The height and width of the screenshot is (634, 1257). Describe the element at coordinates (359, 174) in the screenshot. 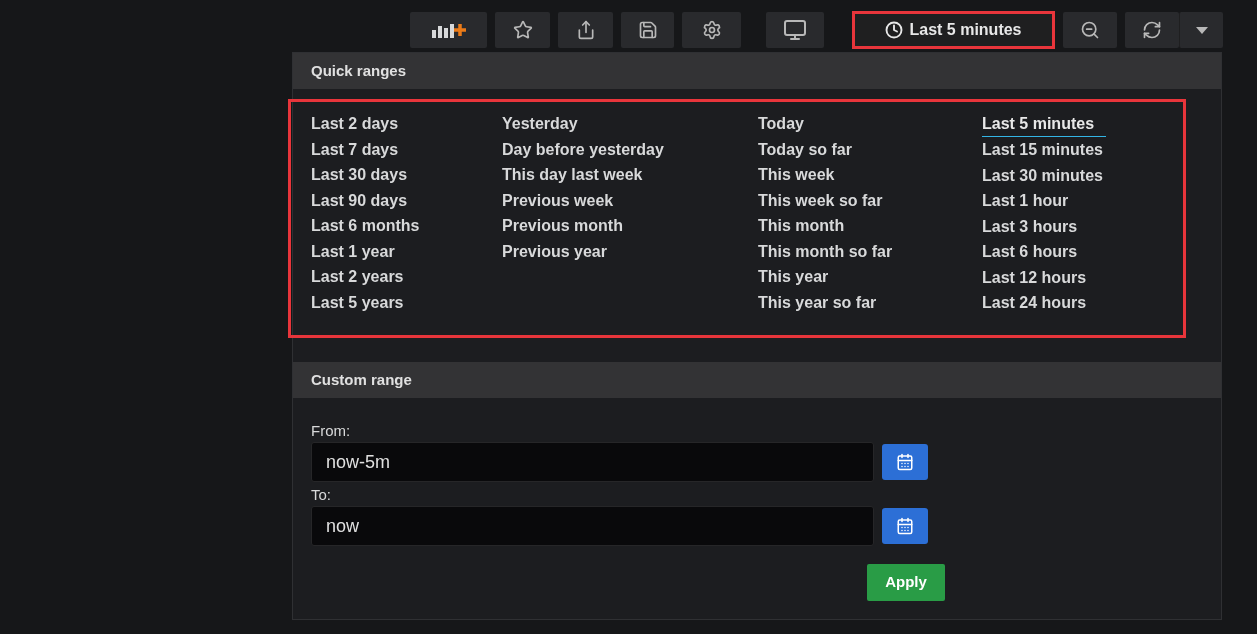

I see `quick-range-link: Last 30 days` at that location.